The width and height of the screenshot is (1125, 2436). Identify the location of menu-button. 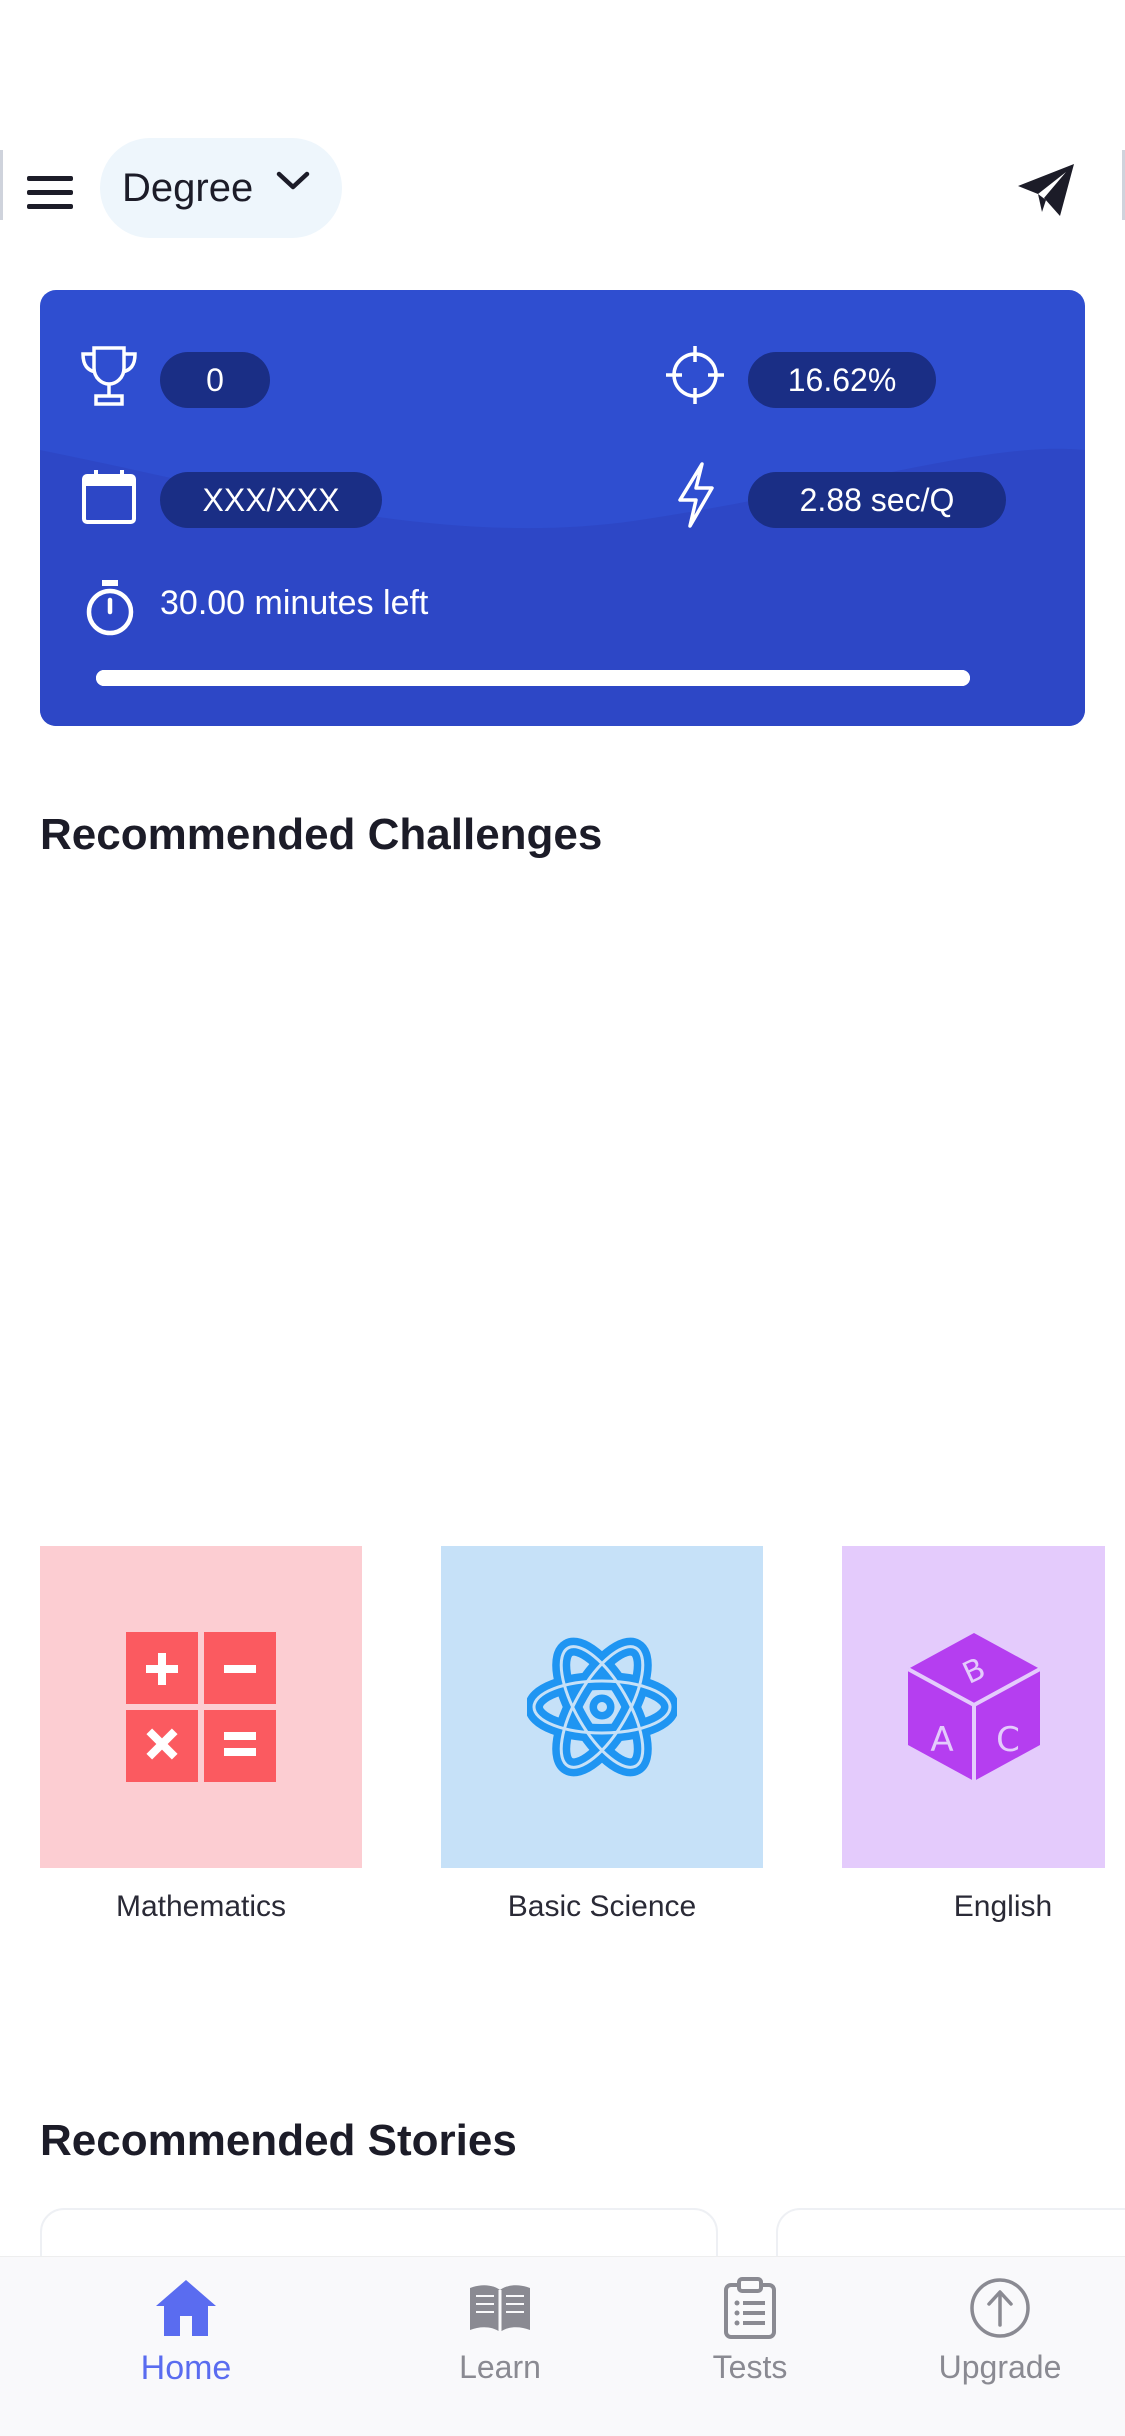
(50, 192).